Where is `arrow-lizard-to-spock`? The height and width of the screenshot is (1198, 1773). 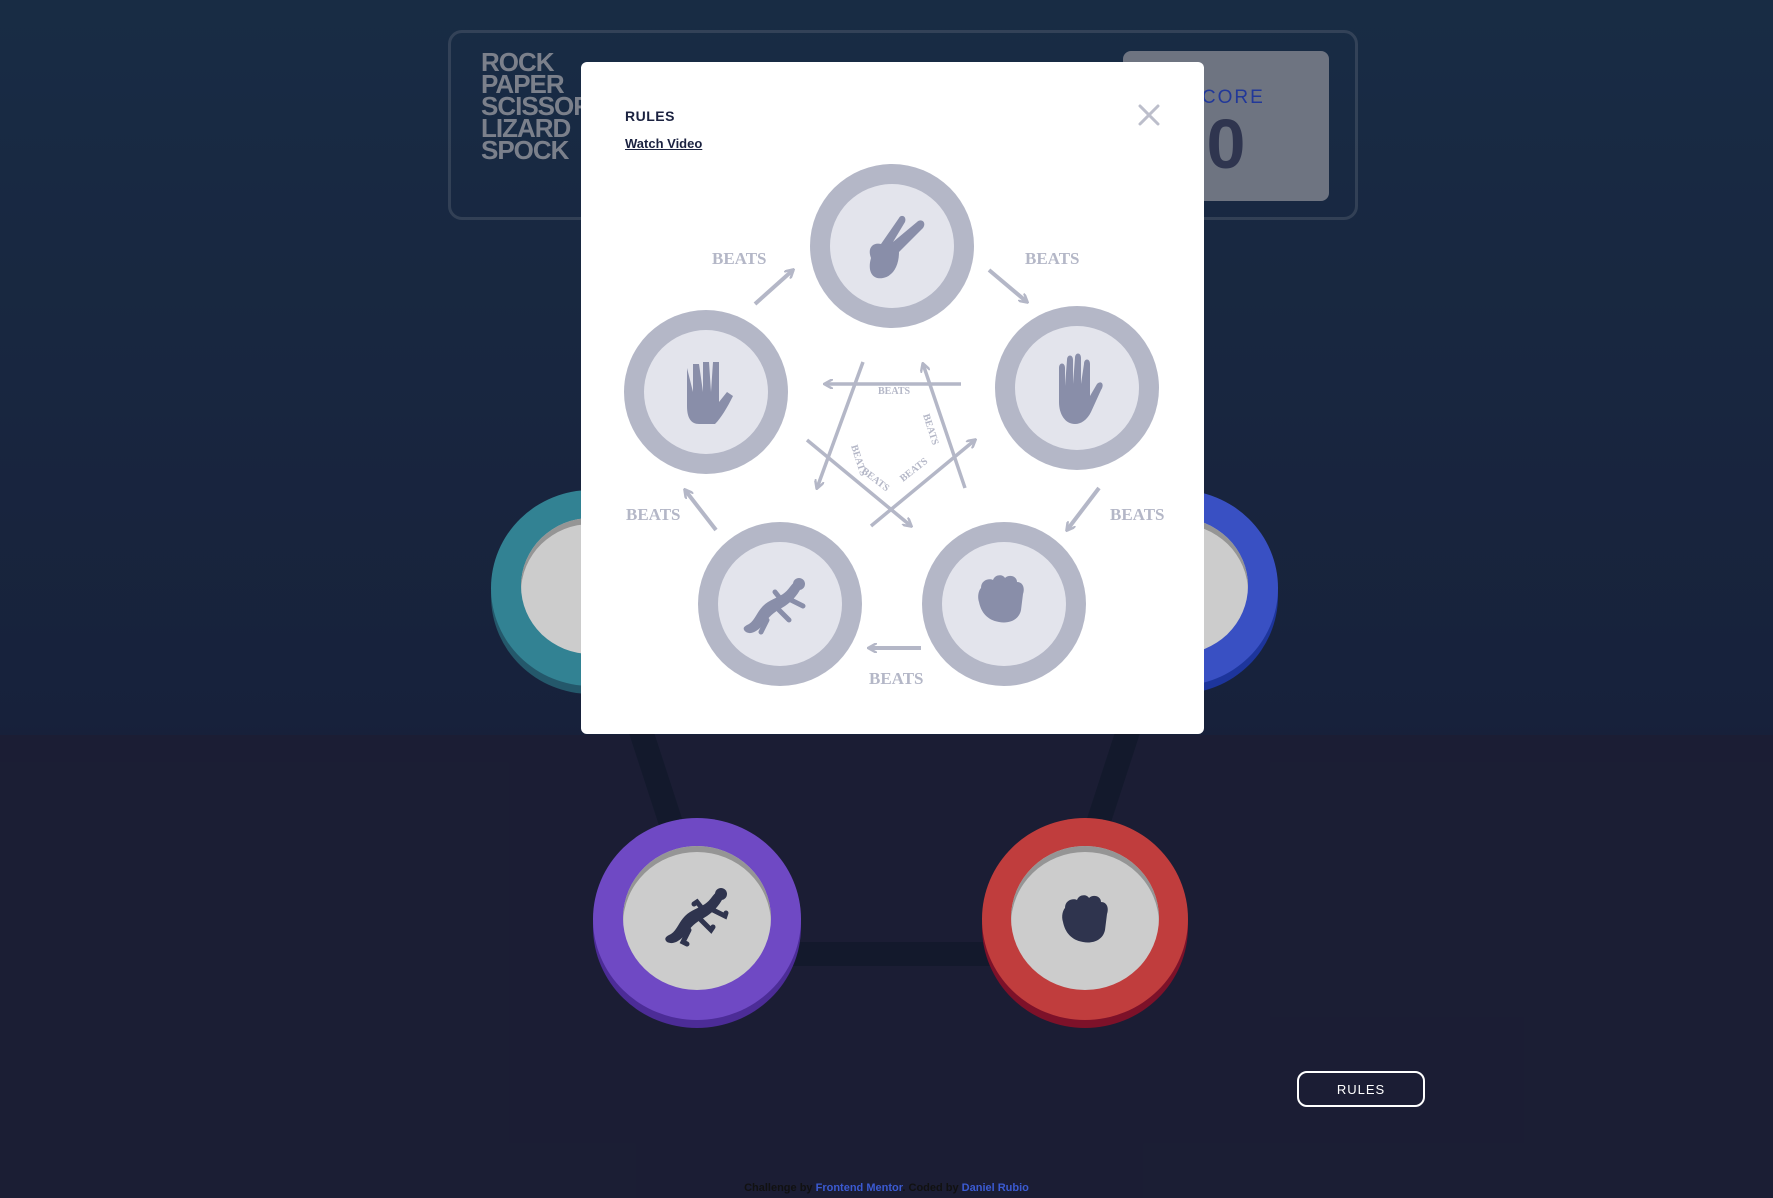 arrow-lizard-to-spock is located at coordinates (701, 511).